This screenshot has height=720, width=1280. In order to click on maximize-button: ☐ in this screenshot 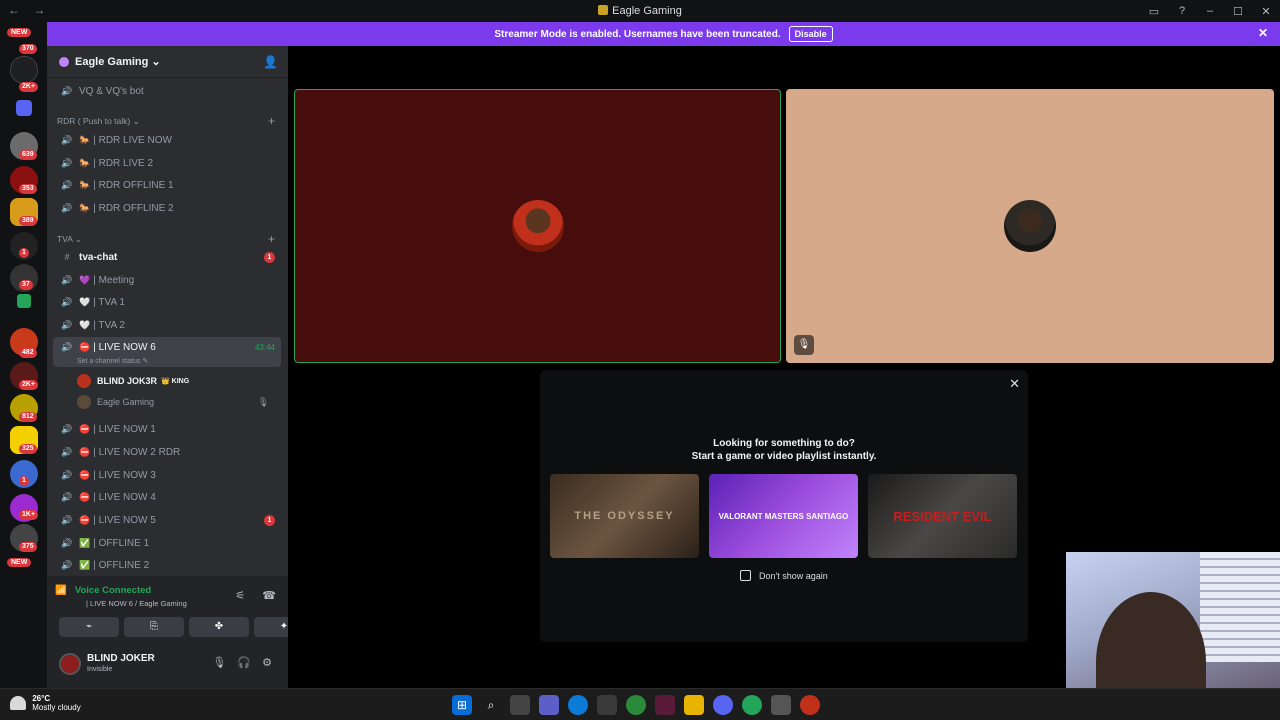, I will do `click(1238, 11)`.